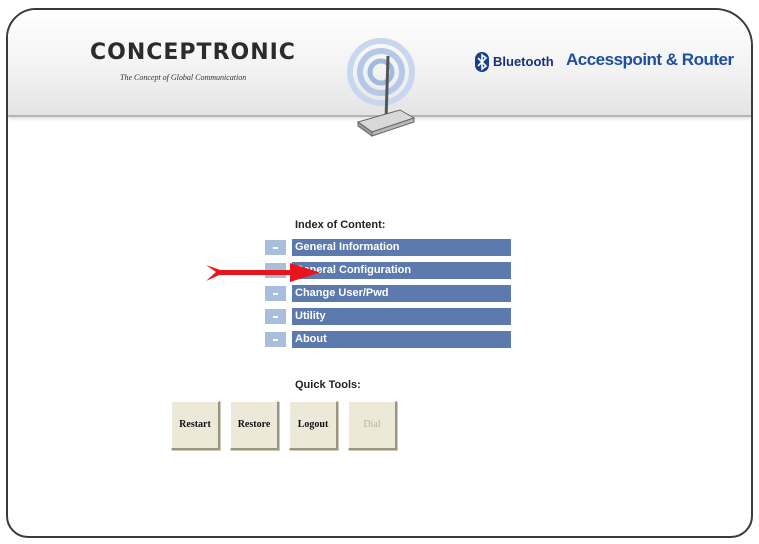 This screenshot has width=759, height=544. I want to click on index-title: Index of Content:, so click(340, 225).